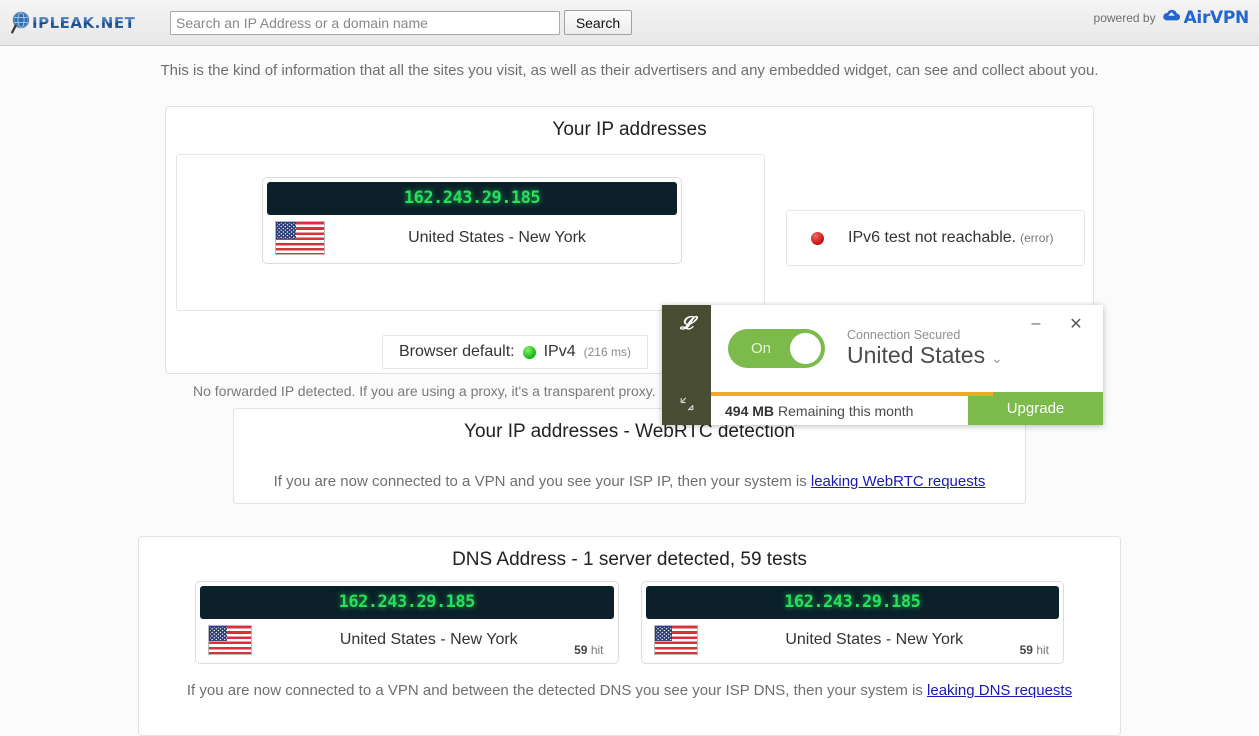 The width and height of the screenshot is (1259, 736). Describe the element at coordinates (598, 22) in the screenshot. I see `search-button: Search` at that location.